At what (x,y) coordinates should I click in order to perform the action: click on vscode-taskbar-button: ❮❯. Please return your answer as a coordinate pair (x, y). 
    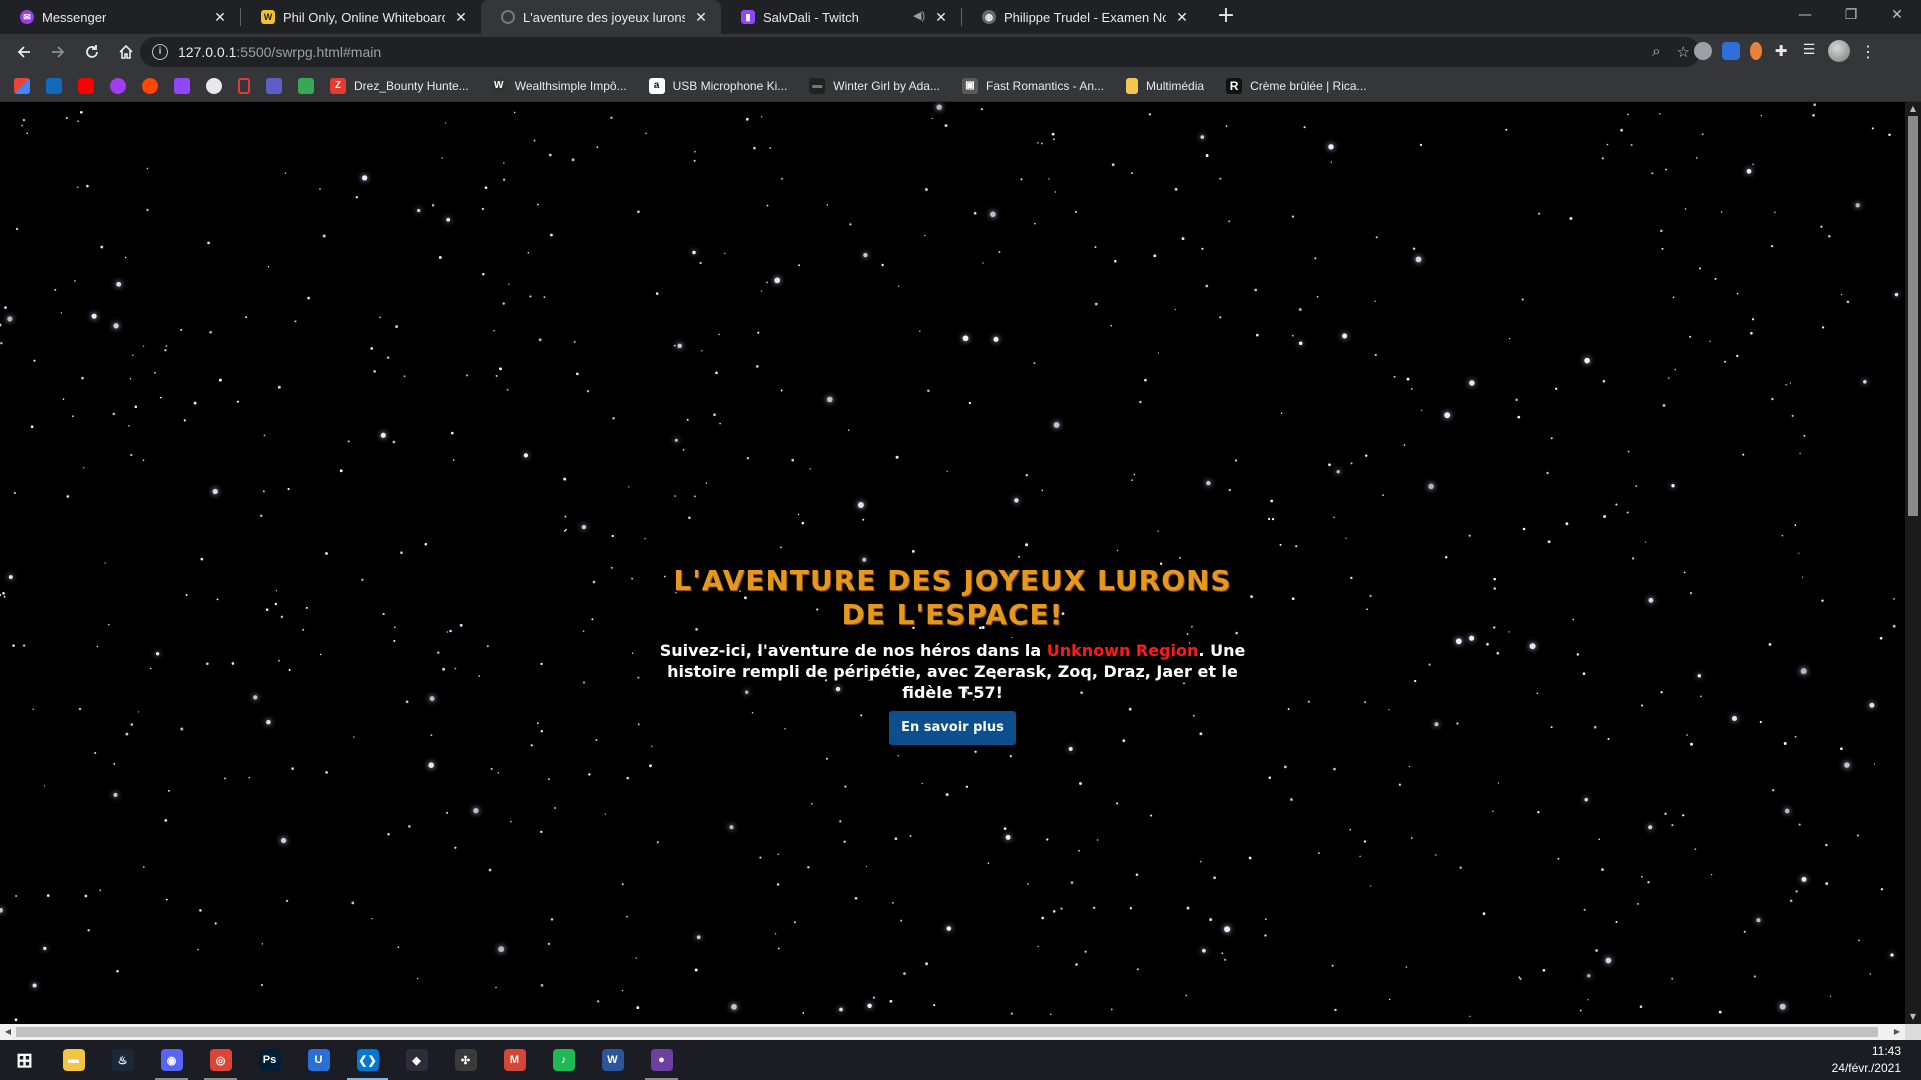
    Looking at the image, I should click on (367, 1060).